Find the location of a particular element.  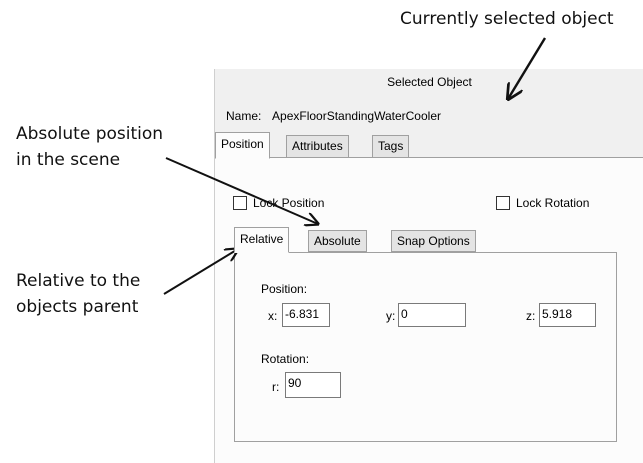

panel-title: Selected Object is located at coordinates (429, 82).